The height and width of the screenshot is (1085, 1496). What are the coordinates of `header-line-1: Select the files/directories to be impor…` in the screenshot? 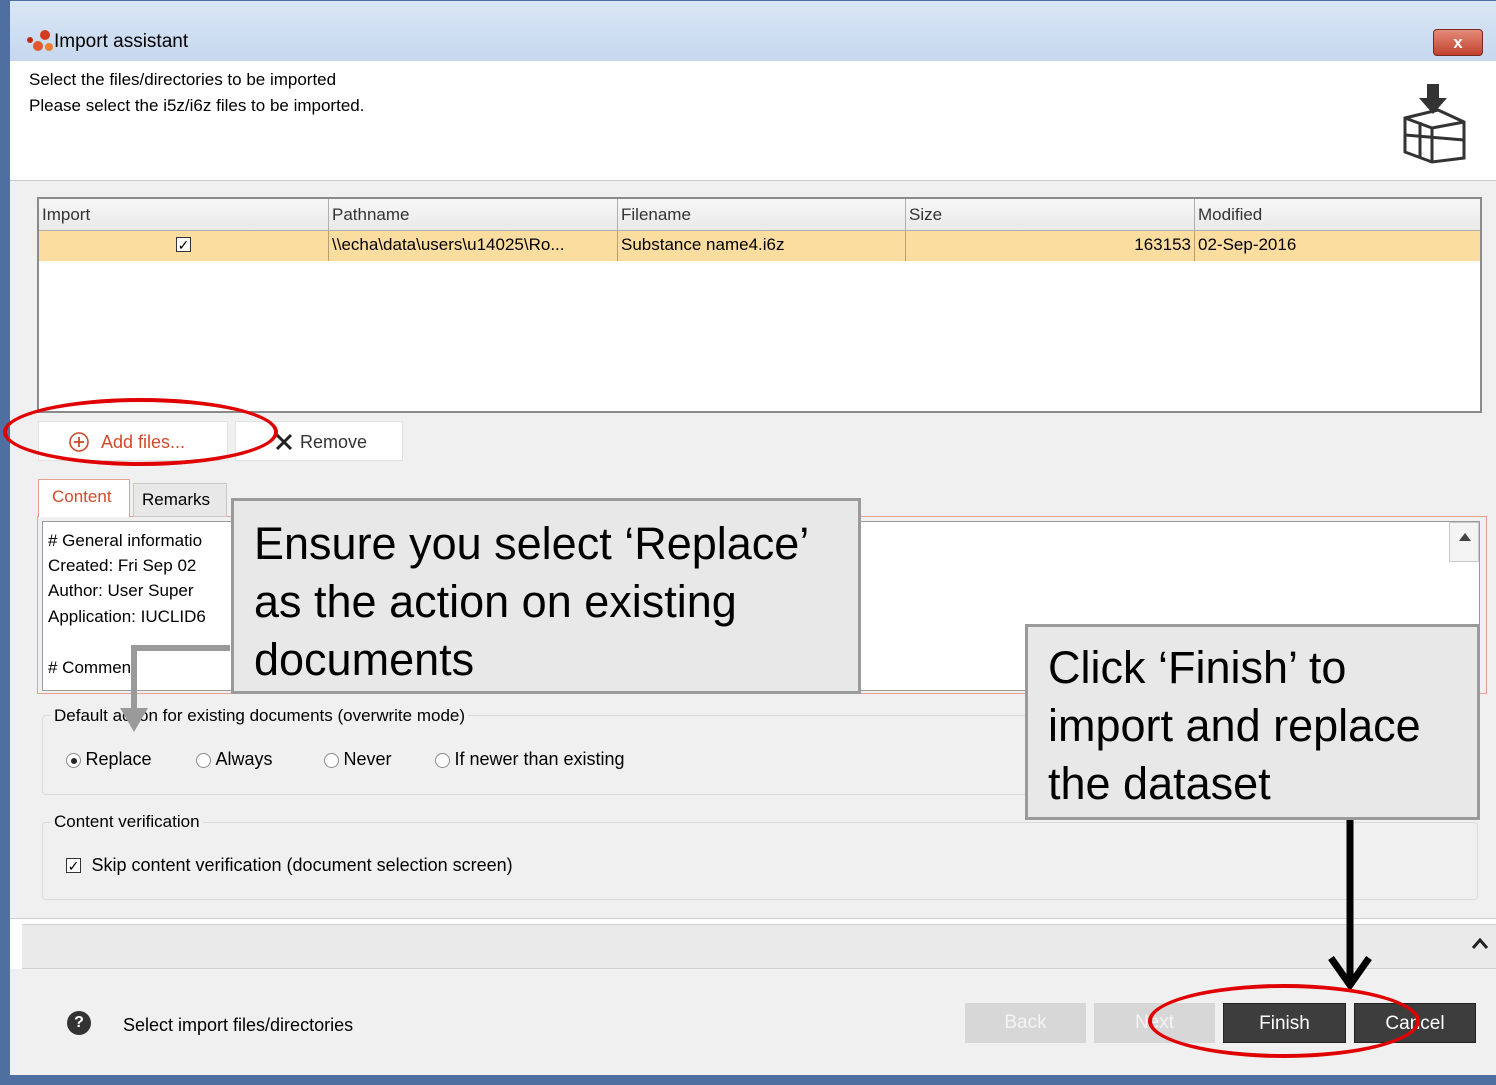 It's located at (183, 79).